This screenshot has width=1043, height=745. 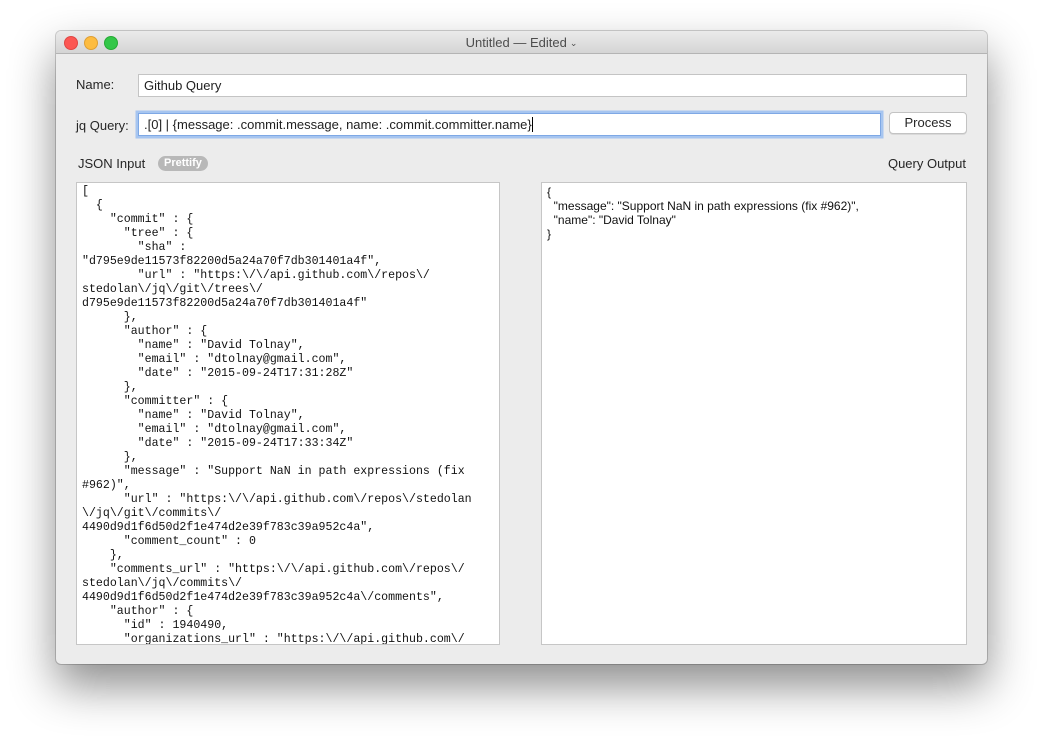 I want to click on title-bar: Untitled — Edited ⌄, so click(x=521, y=42).